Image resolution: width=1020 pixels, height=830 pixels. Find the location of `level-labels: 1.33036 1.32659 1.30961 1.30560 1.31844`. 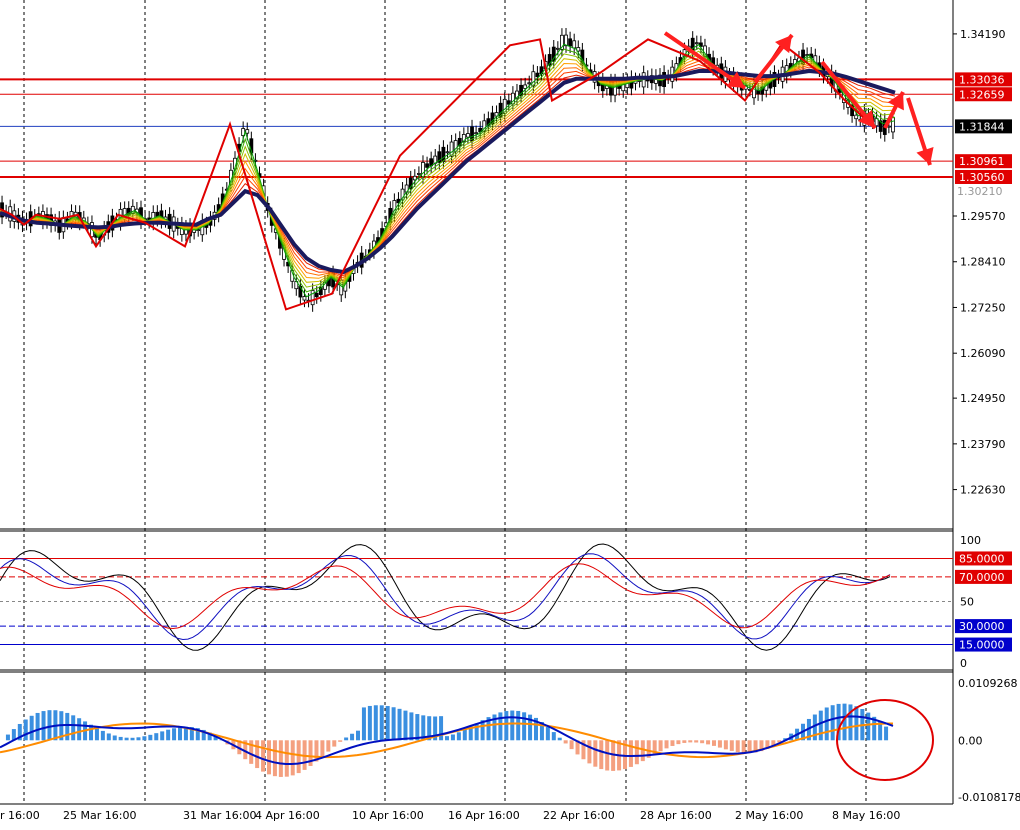

level-labels: 1.33036 1.32659 1.30961 1.30560 1.31844 is located at coordinates (983, 128).